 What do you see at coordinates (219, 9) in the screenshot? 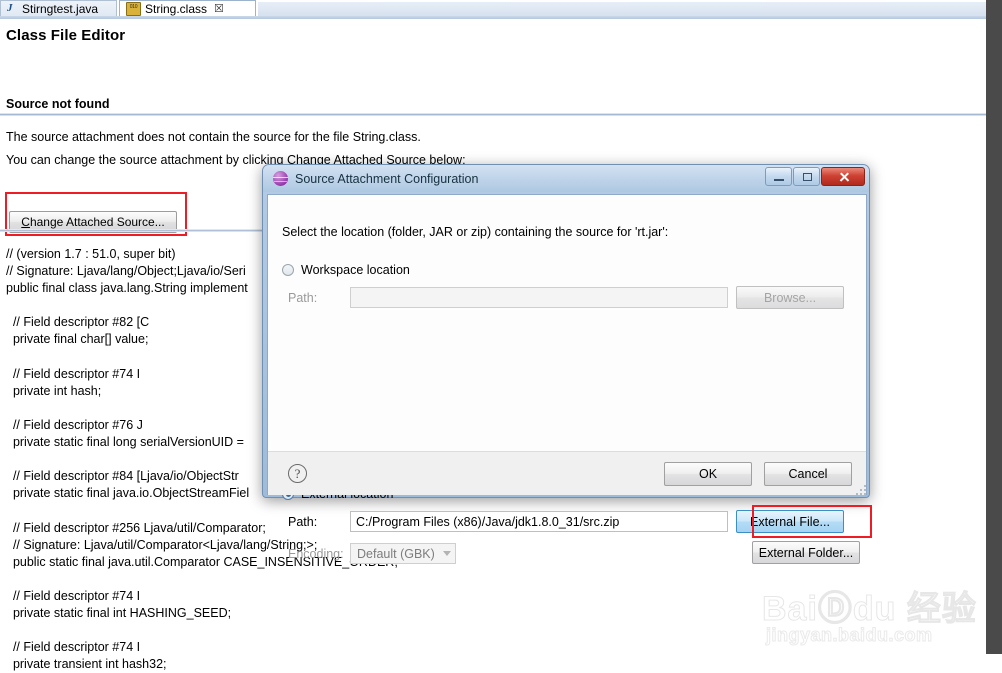
I see `tab-close-icon: ☒` at bounding box center [219, 9].